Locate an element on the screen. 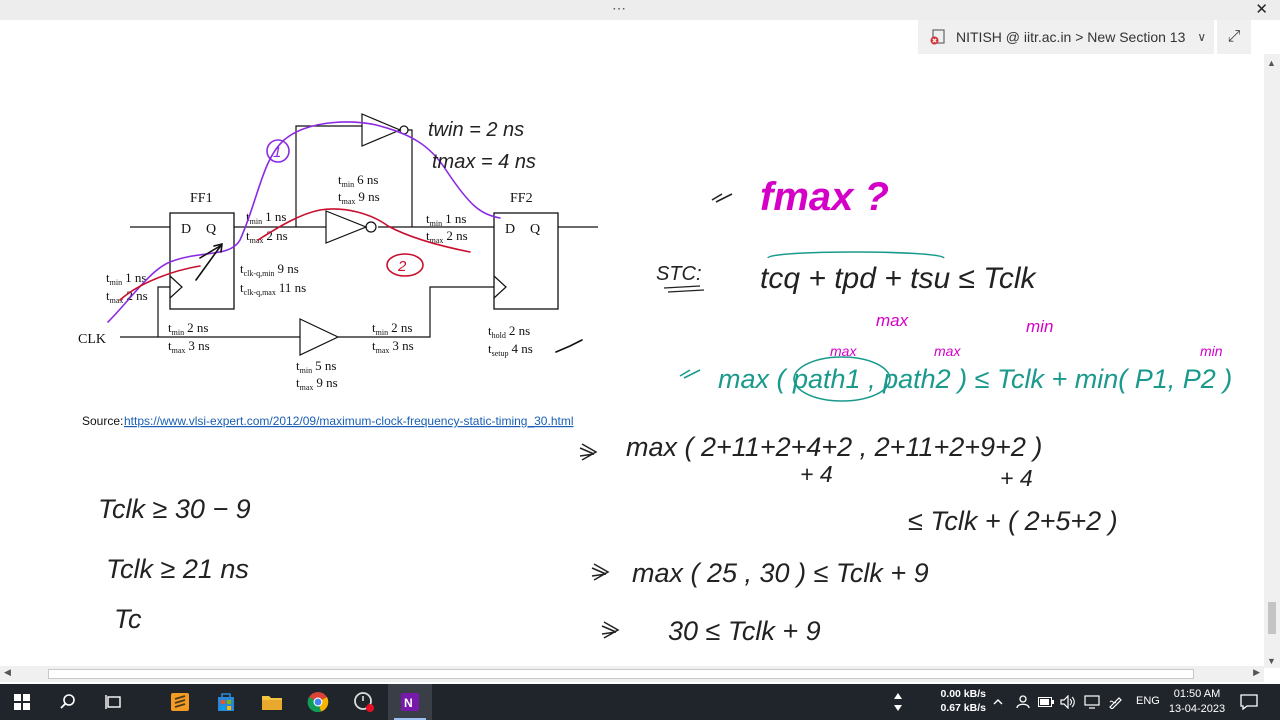  recorder-icon is located at coordinates (364, 702).